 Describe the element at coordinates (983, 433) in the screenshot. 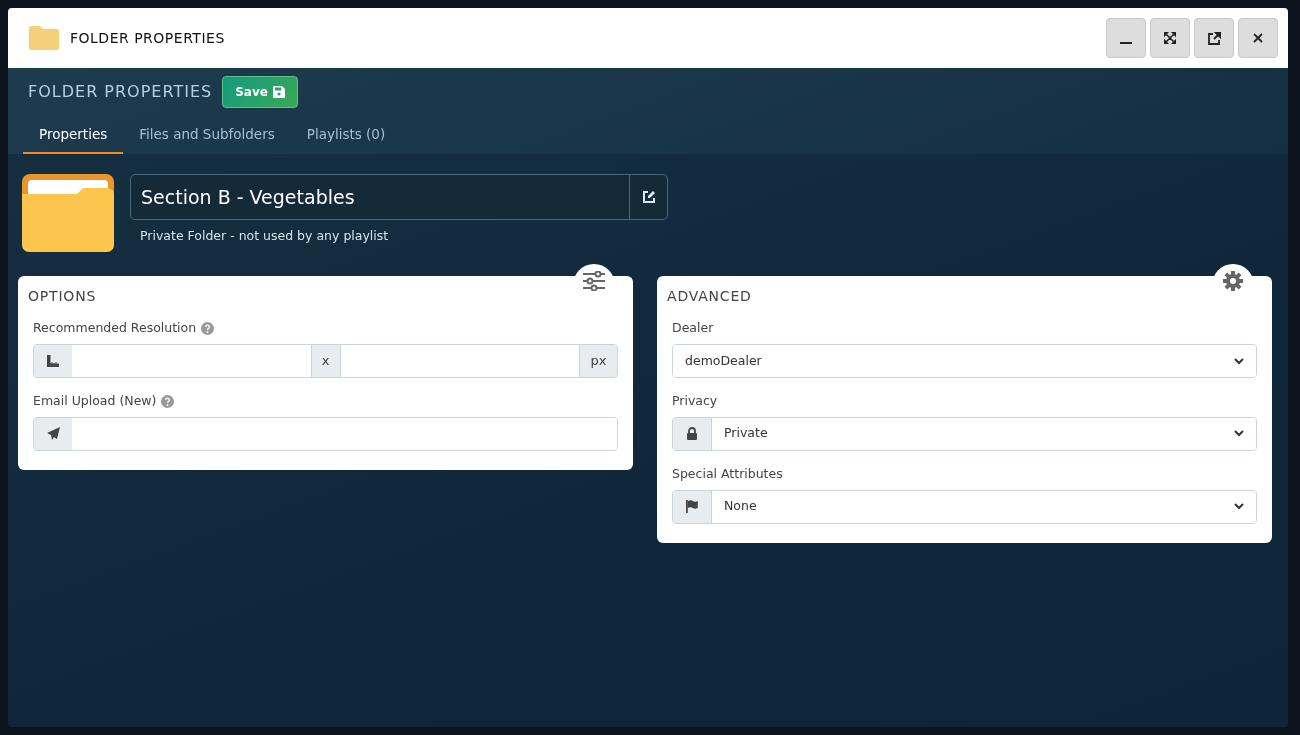

I see `select-dropdown: Private` at that location.